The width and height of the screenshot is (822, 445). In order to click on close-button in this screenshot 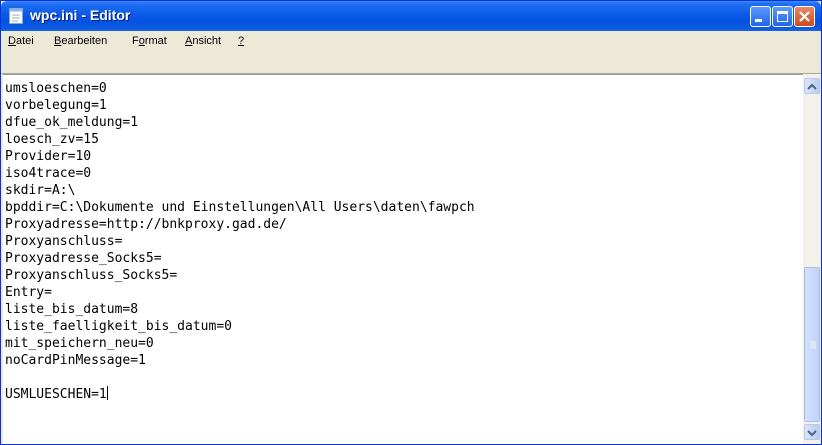, I will do `click(804, 16)`.